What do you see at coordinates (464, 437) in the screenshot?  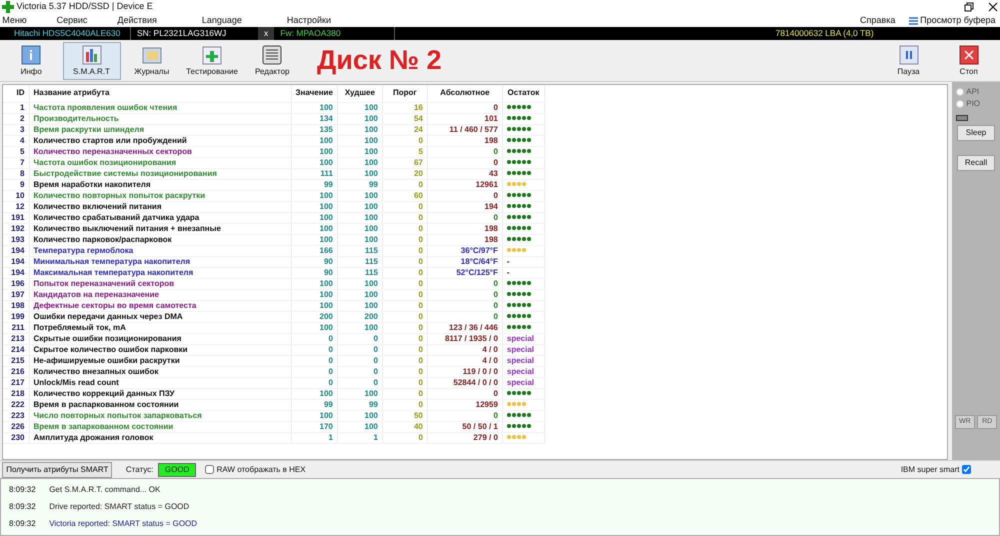 I see `raw-value: 279 / 0` at bounding box center [464, 437].